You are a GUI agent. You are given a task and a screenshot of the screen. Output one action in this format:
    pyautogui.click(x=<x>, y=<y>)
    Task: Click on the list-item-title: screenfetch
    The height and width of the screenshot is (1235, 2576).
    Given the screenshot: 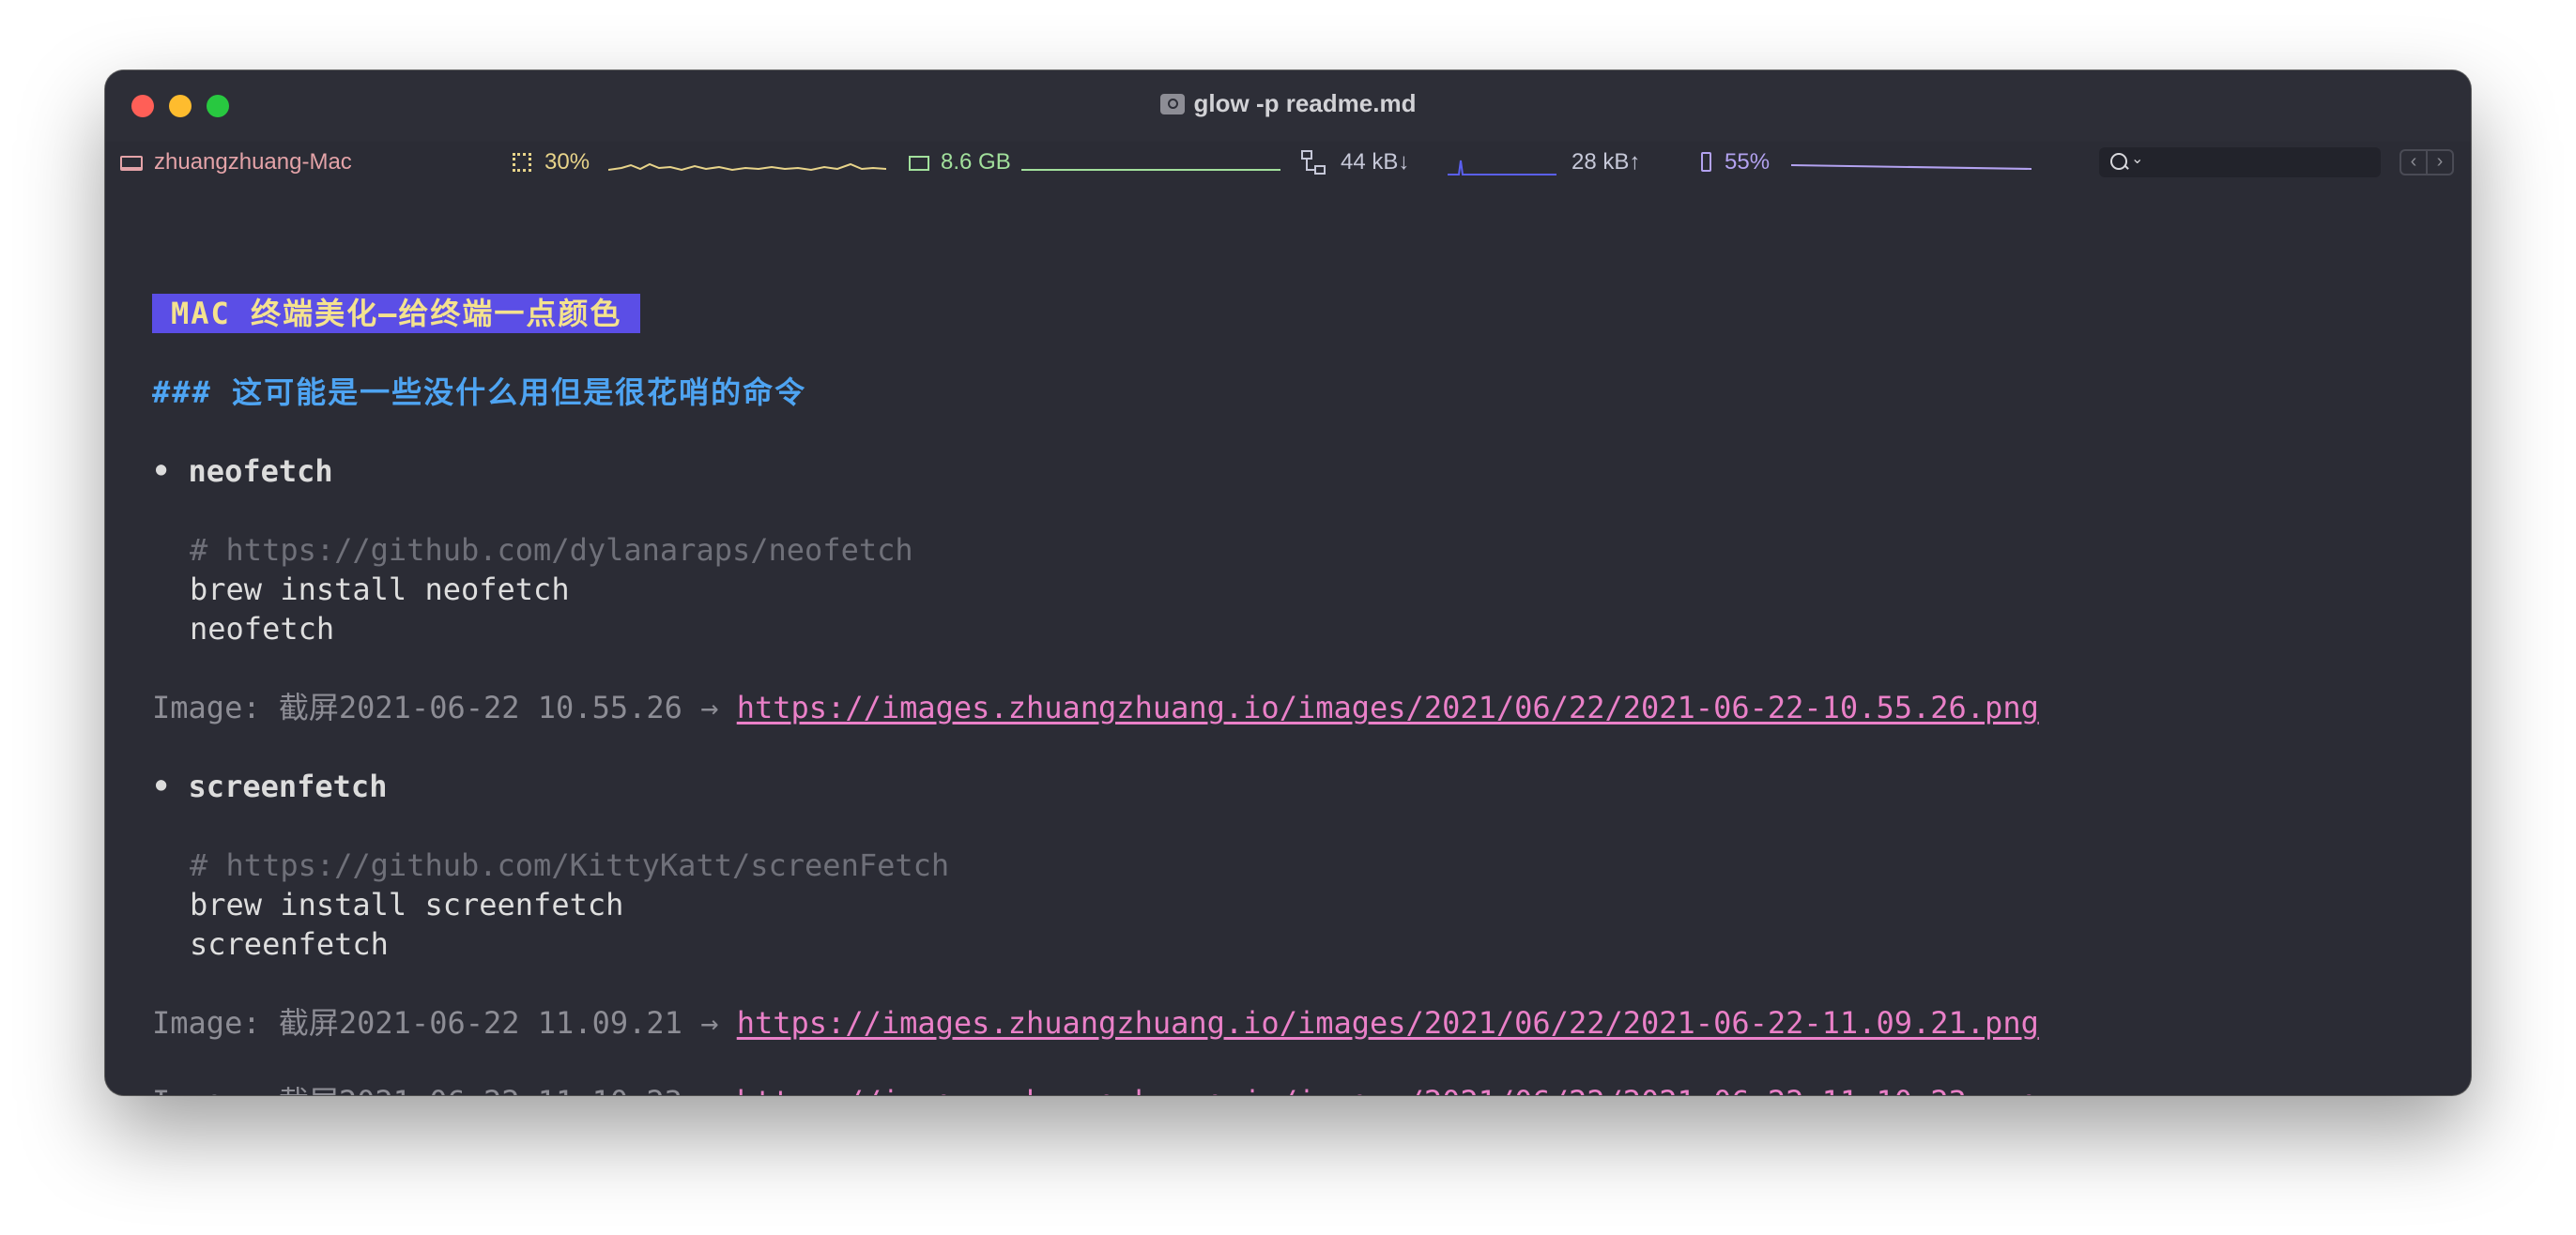 What is the action you would take?
    pyautogui.click(x=288, y=786)
    